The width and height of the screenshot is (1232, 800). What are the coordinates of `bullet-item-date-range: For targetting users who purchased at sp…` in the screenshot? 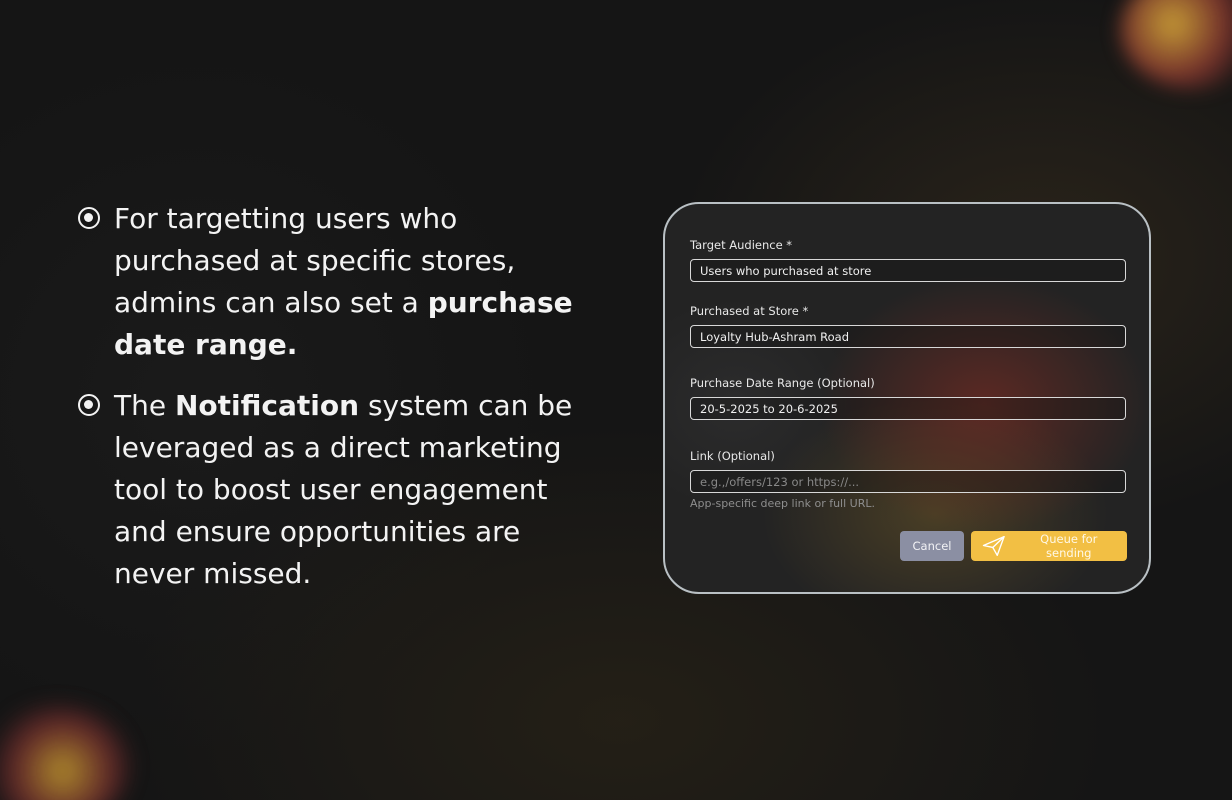 It's located at (328, 282).